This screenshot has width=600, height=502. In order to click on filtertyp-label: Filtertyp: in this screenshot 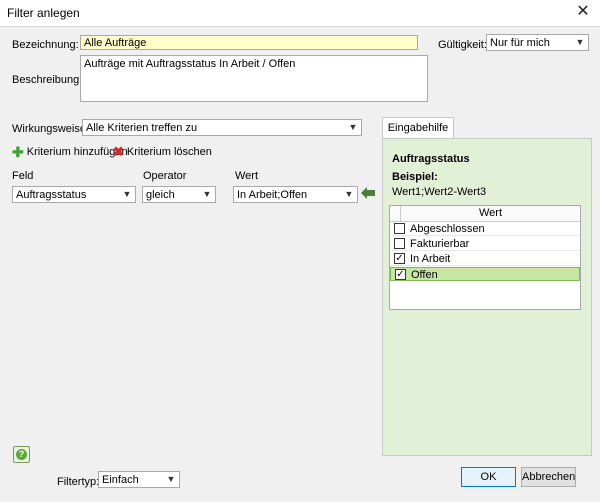, I will do `click(78, 482)`.